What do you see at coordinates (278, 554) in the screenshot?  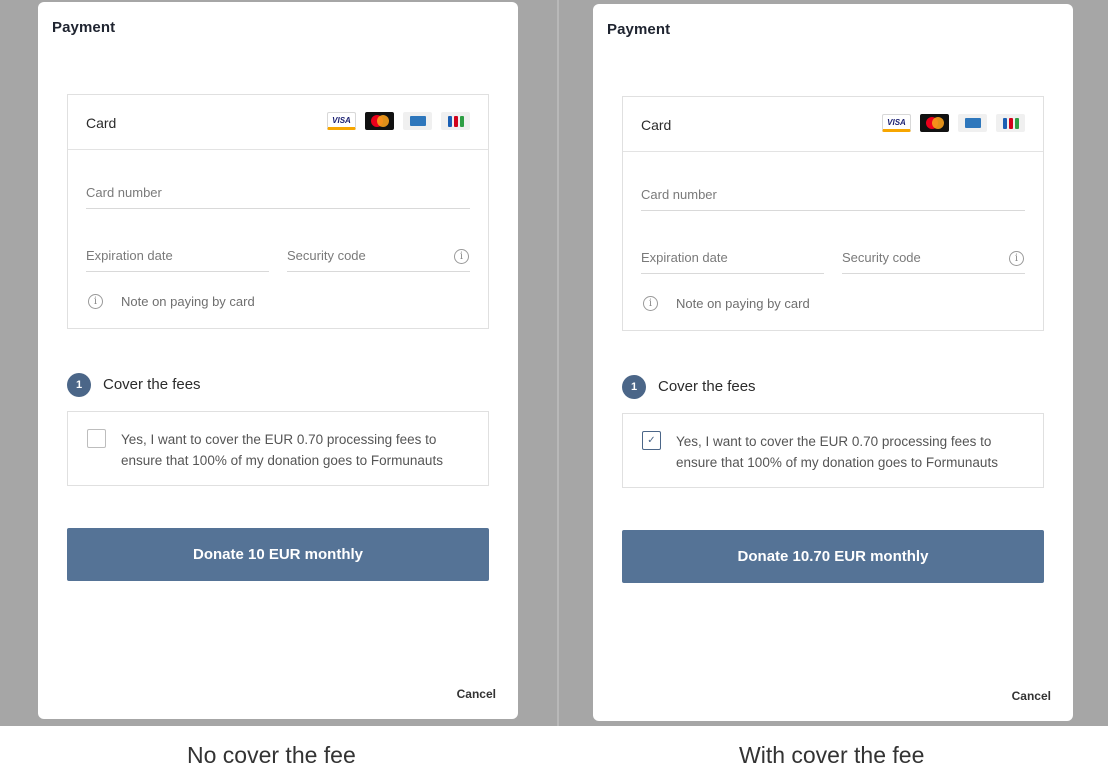 I see `donate-button: Donate 10 EUR monthly` at bounding box center [278, 554].